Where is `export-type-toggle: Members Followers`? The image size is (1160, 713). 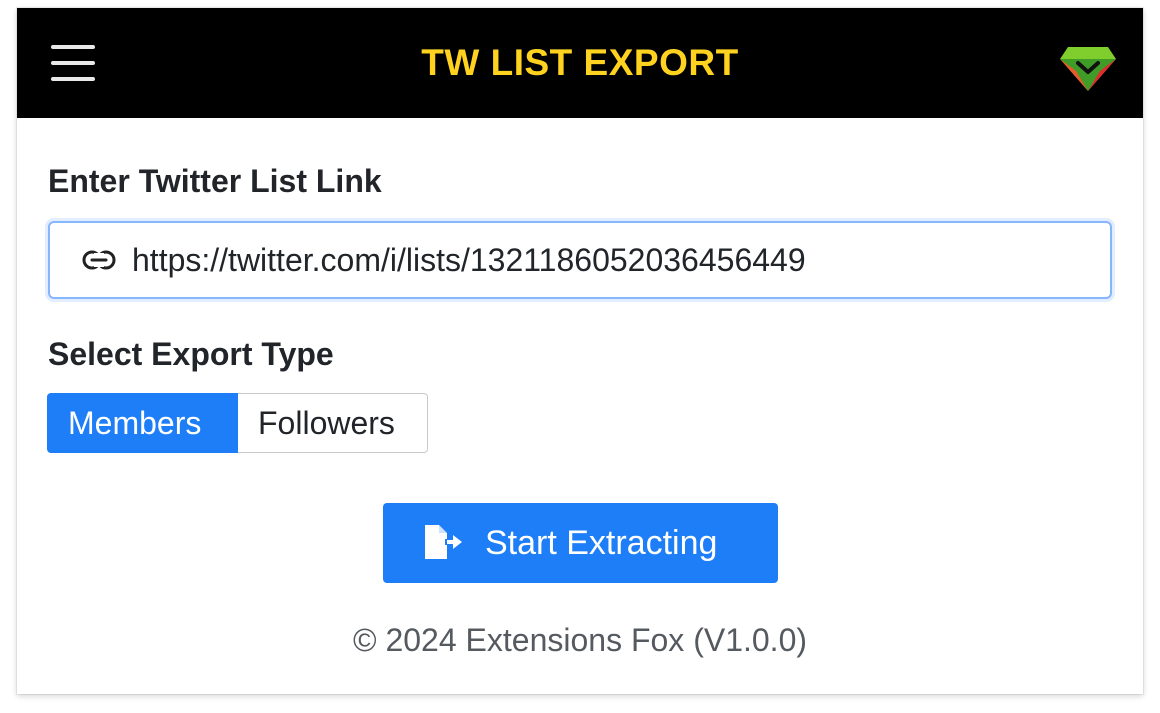
export-type-toggle: Members Followers is located at coordinates (237, 423).